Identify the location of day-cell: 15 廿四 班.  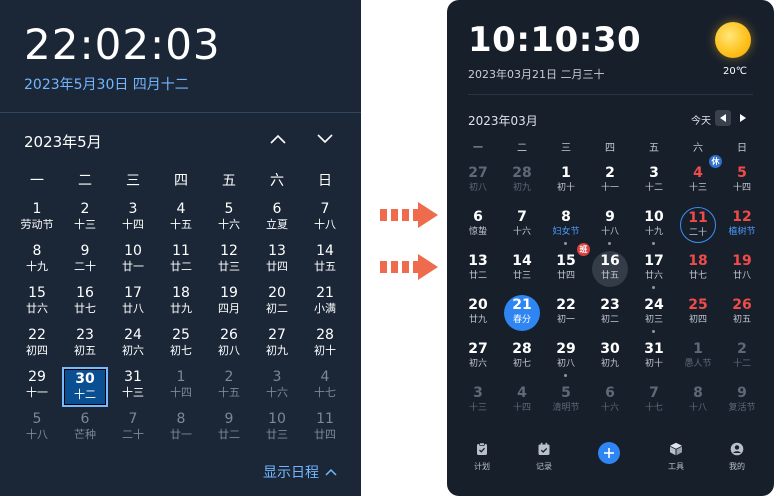
(569, 266).